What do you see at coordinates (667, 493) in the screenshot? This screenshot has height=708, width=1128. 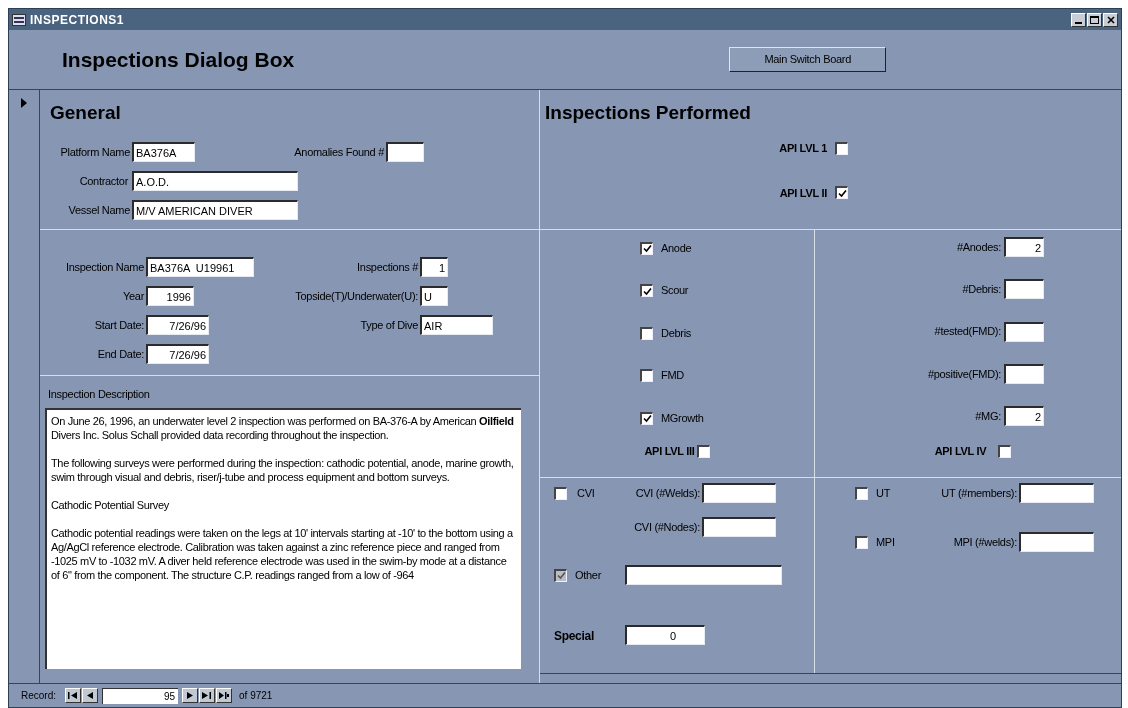 I see `field-label: CVI (#Welds):` at bounding box center [667, 493].